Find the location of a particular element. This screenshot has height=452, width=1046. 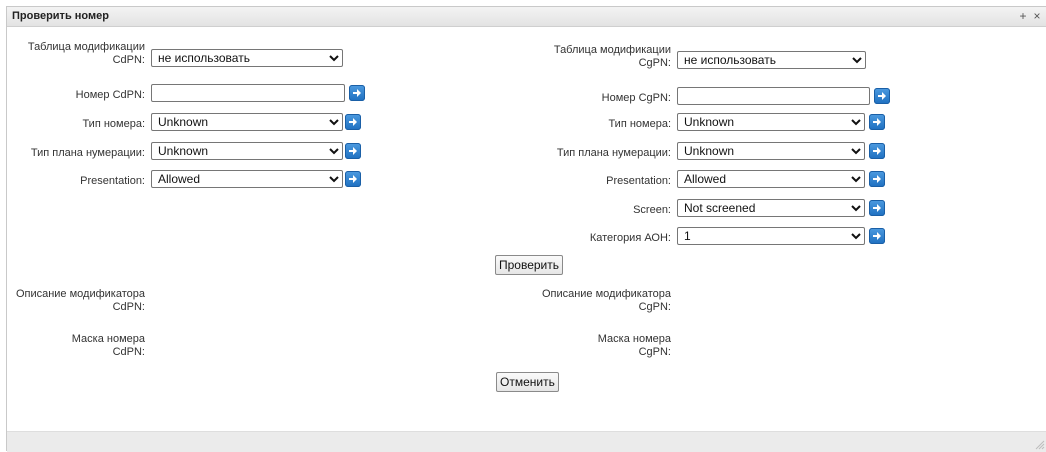

cgpn-mask-label-line1: Маска номера is located at coordinates (634, 339).